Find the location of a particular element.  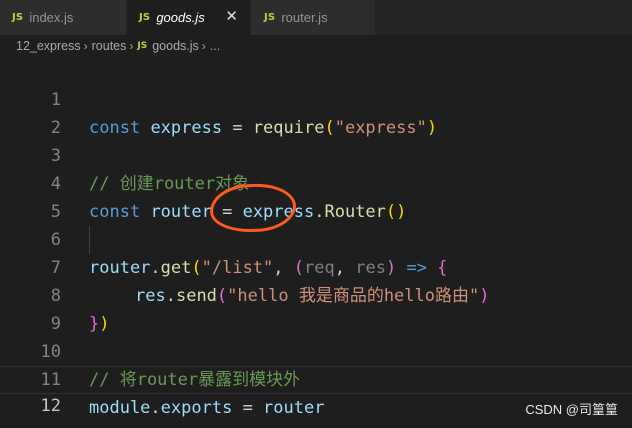

editor-tab-bar: JS index.js JS goods.js ✕ JS router.js is located at coordinates (316, 17).